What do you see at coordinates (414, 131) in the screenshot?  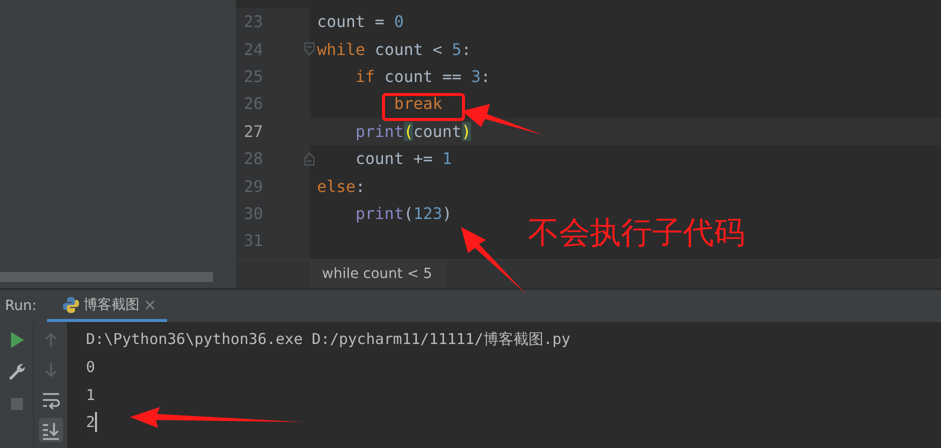 I see `code-line: print(count)` at bounding box center [414, 131].